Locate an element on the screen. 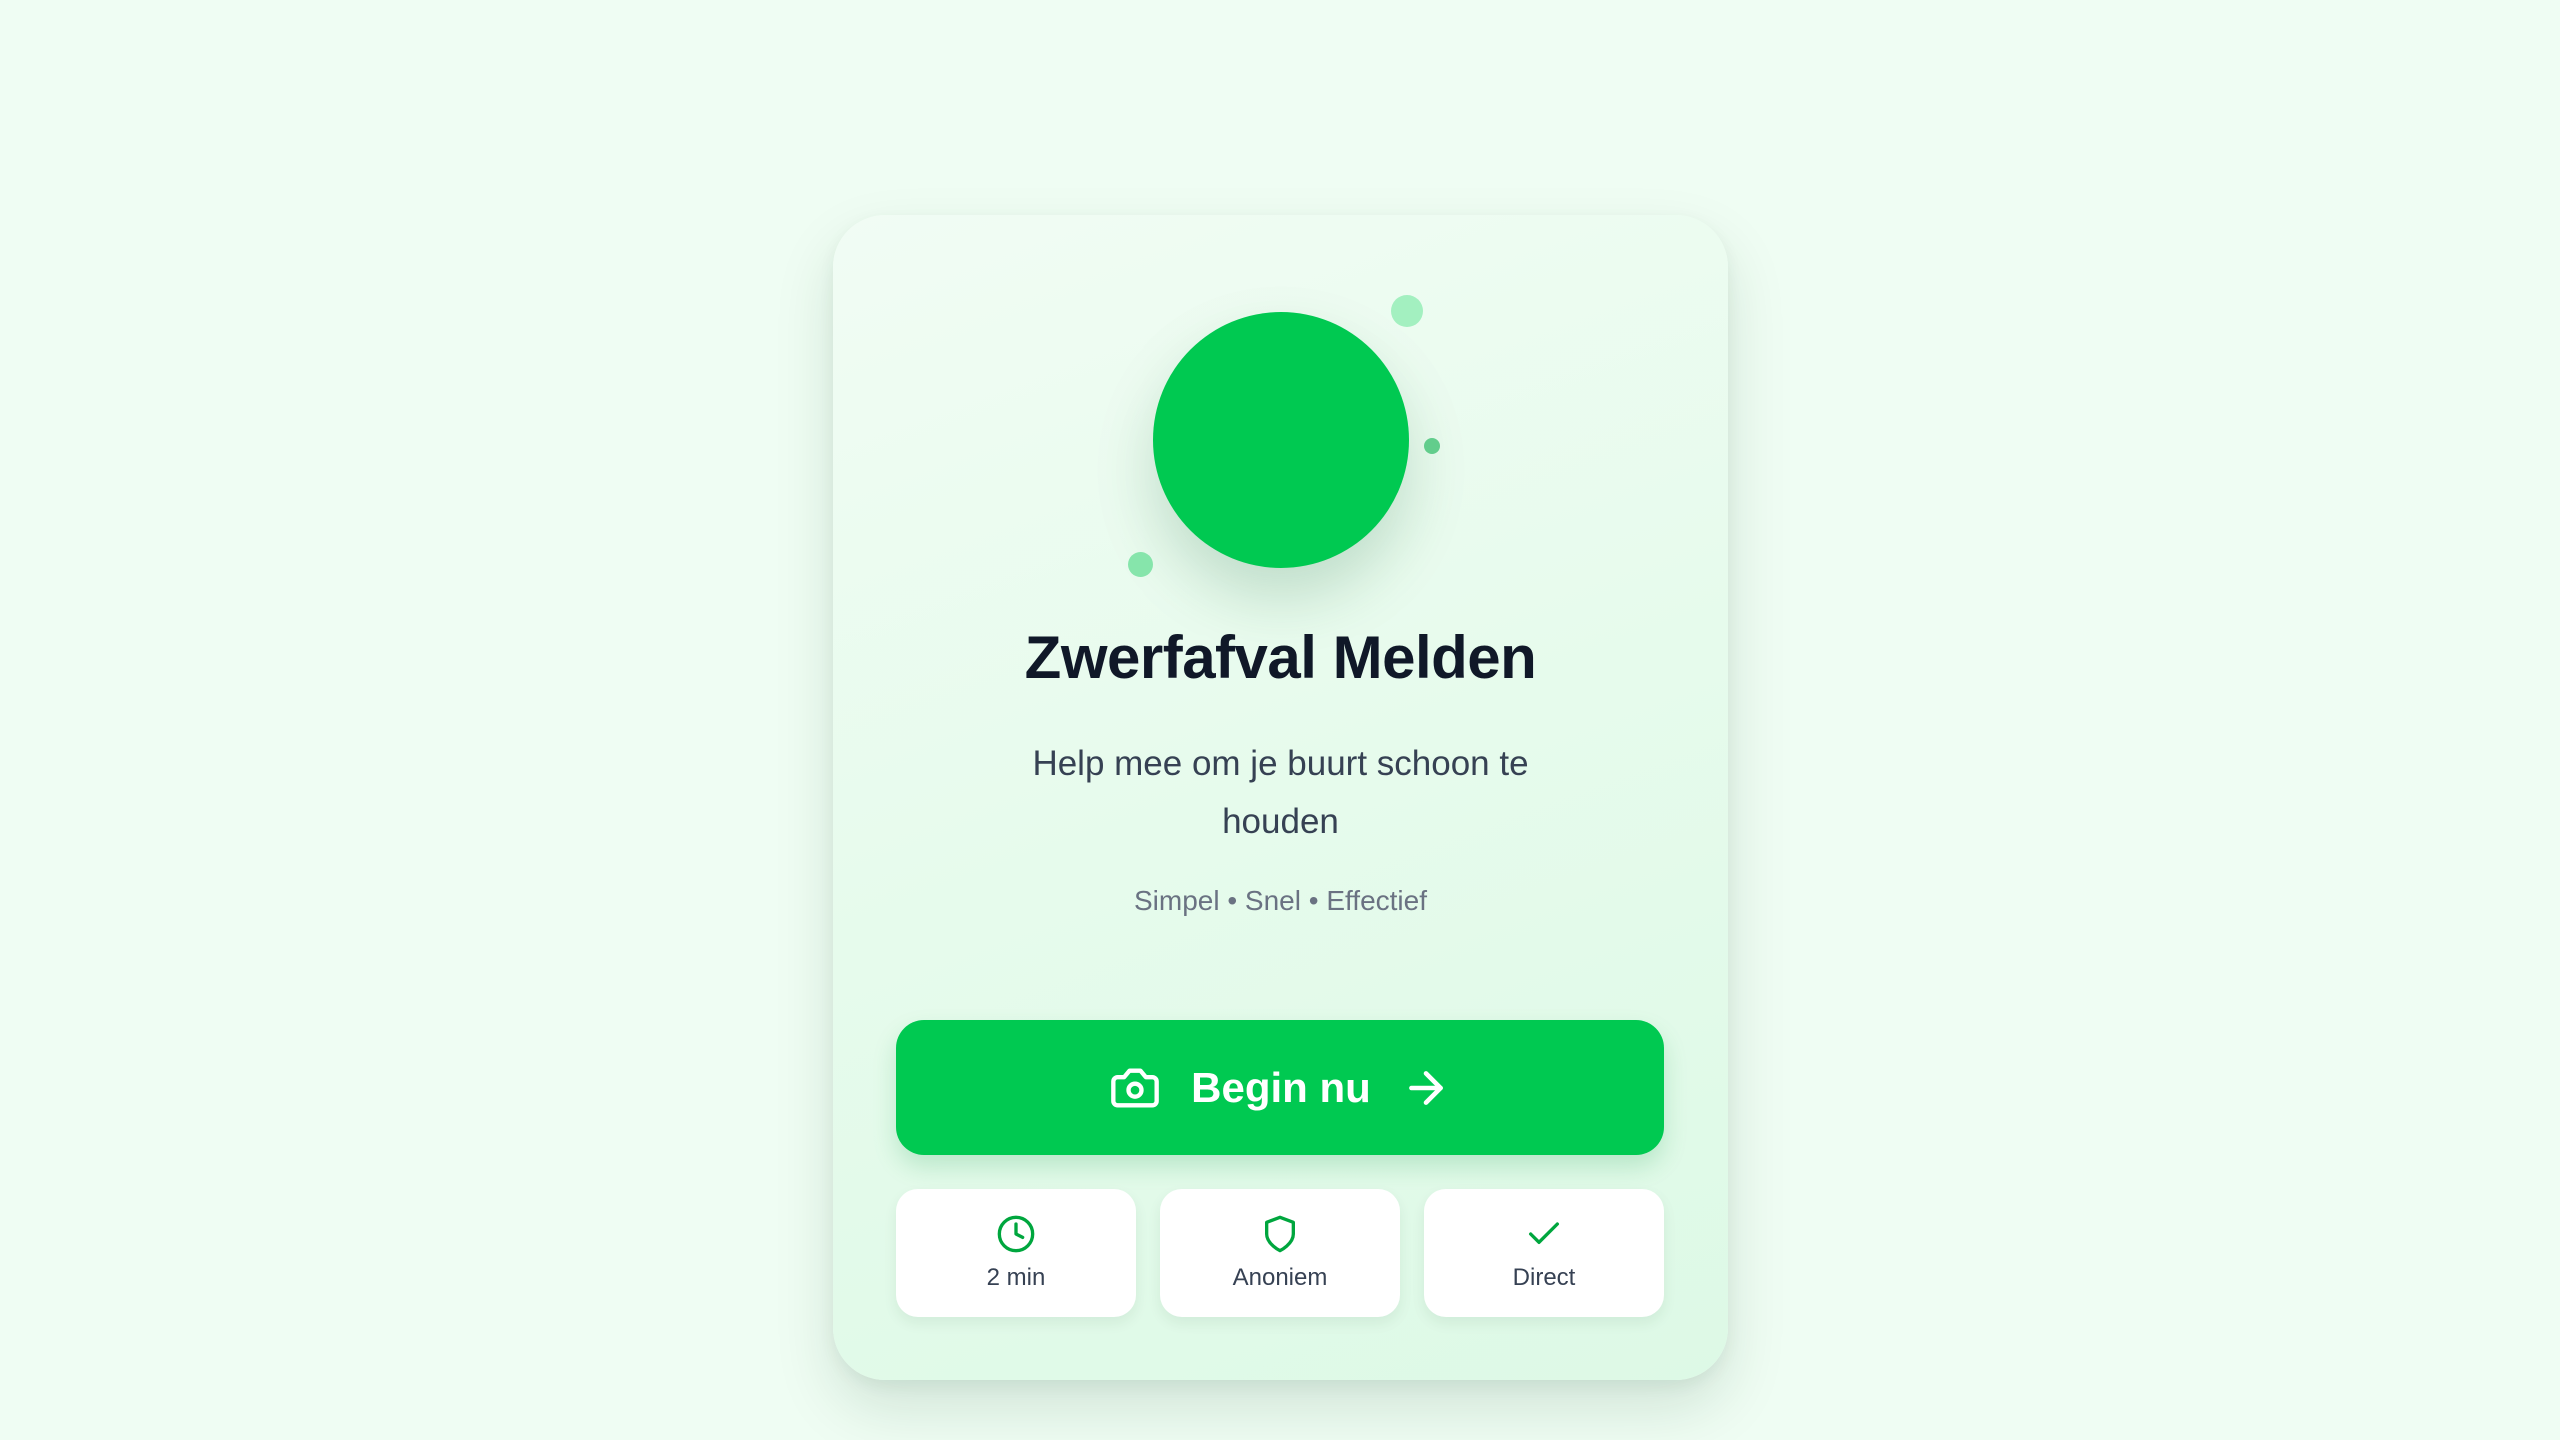  feature-duration: 2 min is located at coordinates (1016, 1253).